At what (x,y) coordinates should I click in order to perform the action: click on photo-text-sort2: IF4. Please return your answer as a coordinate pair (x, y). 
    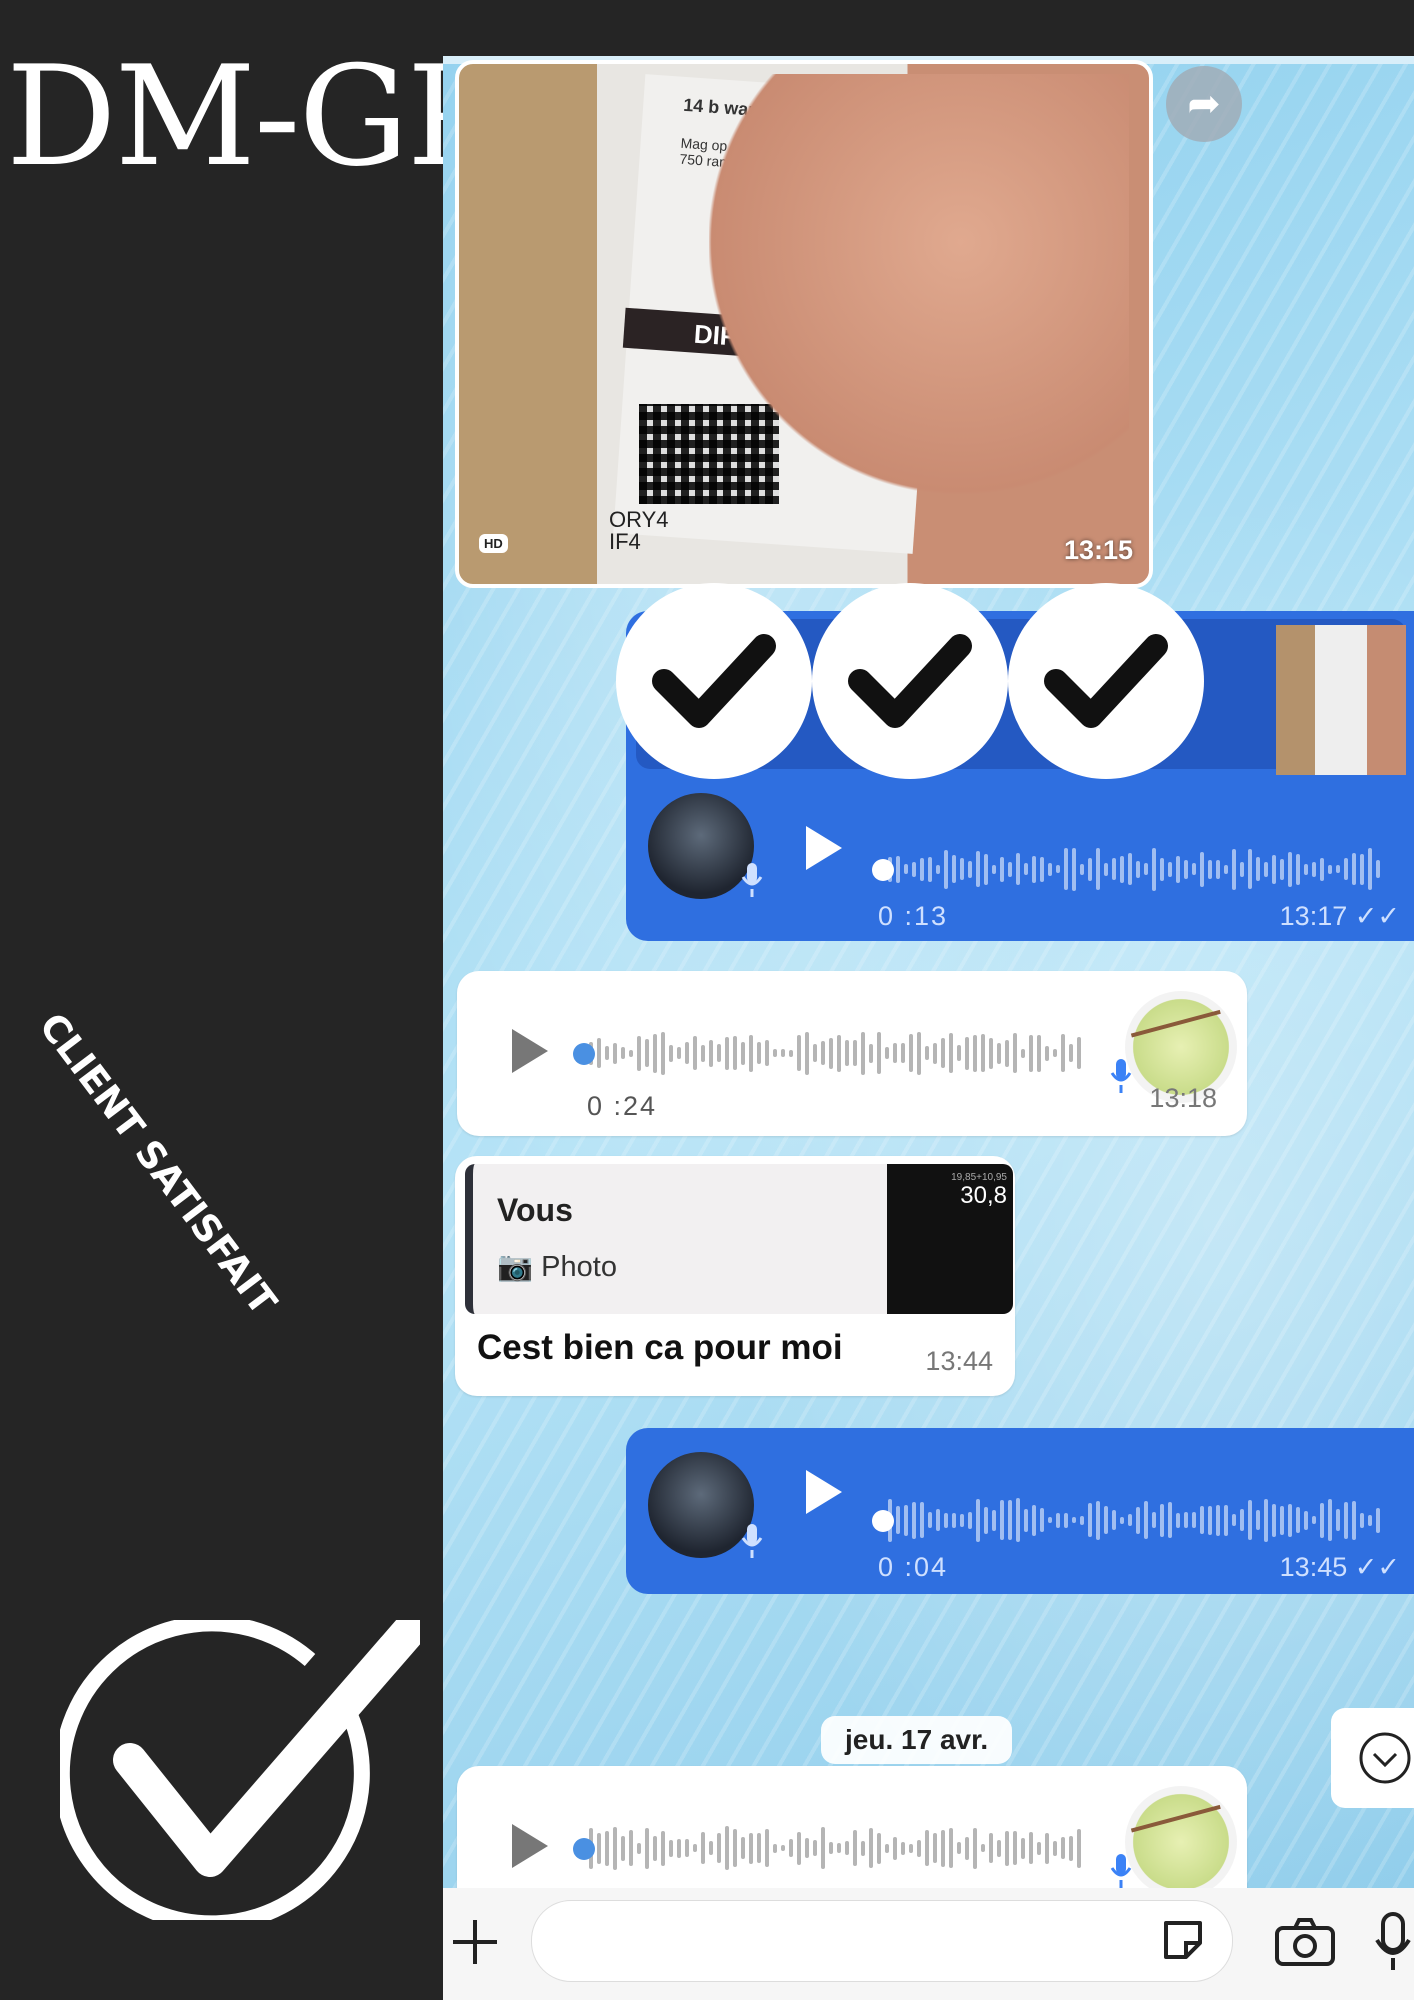
    Looking at the image, I should click on (625, 541).